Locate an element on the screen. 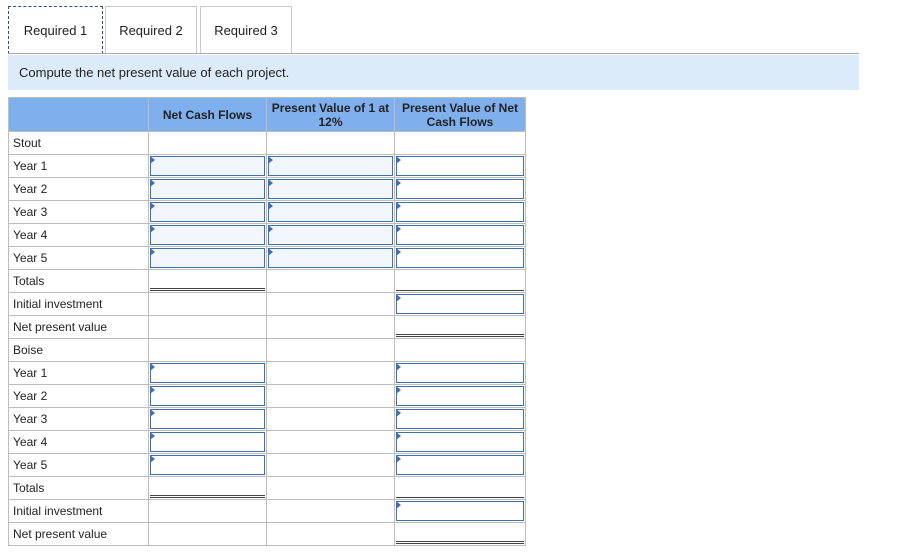  stout-y2-pv-input is located at coordinates (460, 189).